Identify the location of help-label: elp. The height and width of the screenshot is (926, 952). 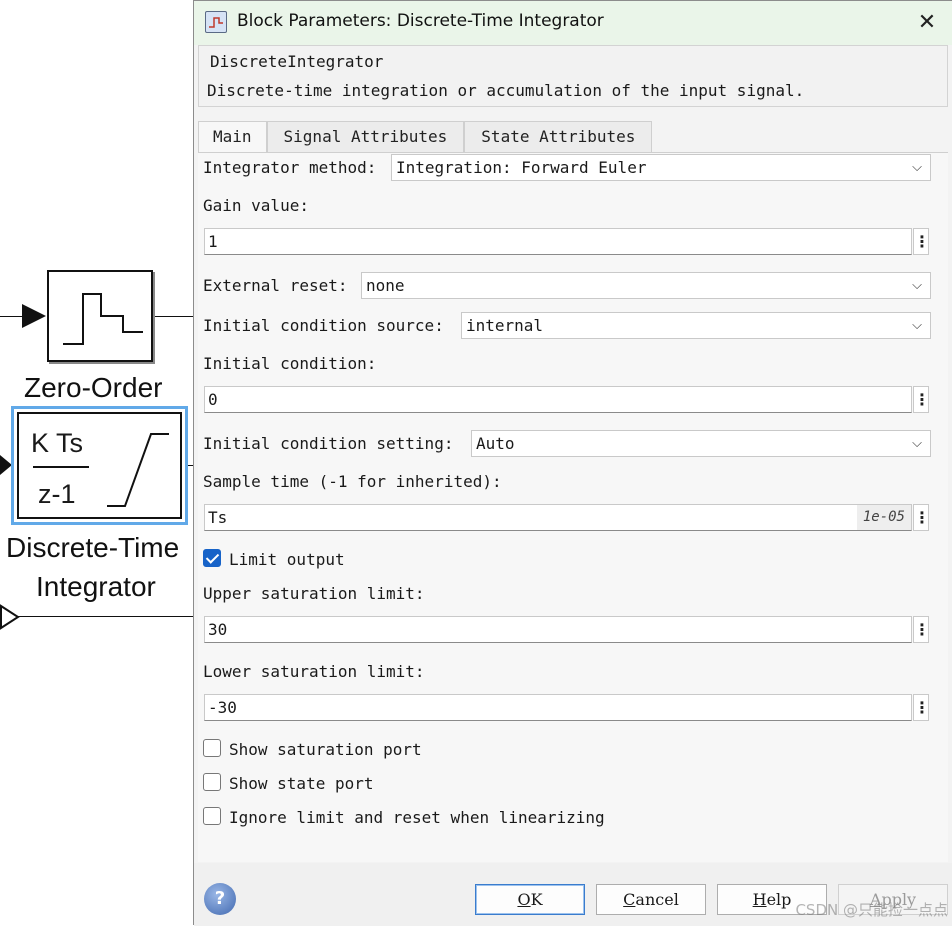
(779, 899).